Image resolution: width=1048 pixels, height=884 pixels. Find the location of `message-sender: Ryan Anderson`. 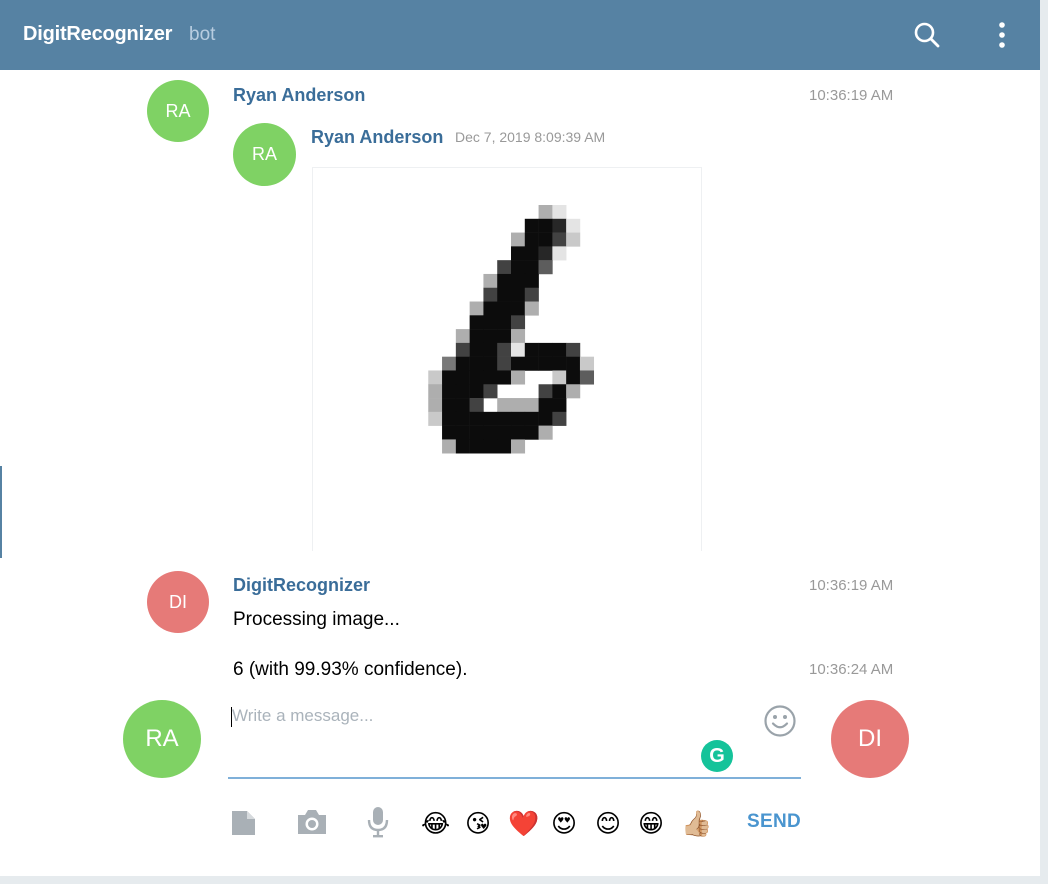

message-sender: Ryan Anderson is located at coordinates (299, 95).